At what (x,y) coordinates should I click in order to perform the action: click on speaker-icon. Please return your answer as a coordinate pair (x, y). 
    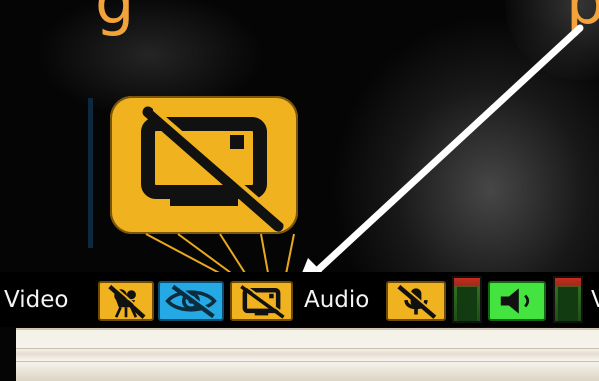
    Looking at the image, I should click on (515, 301).